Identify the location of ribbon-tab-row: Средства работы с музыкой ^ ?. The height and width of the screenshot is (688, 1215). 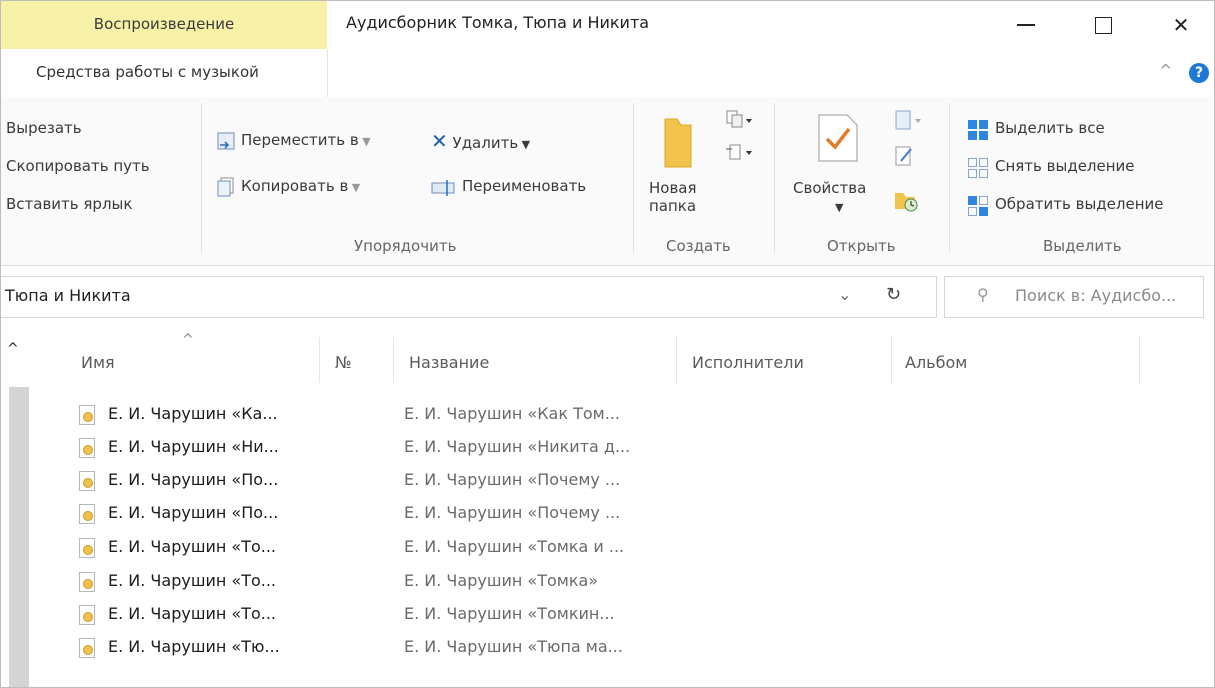
(607, 73).